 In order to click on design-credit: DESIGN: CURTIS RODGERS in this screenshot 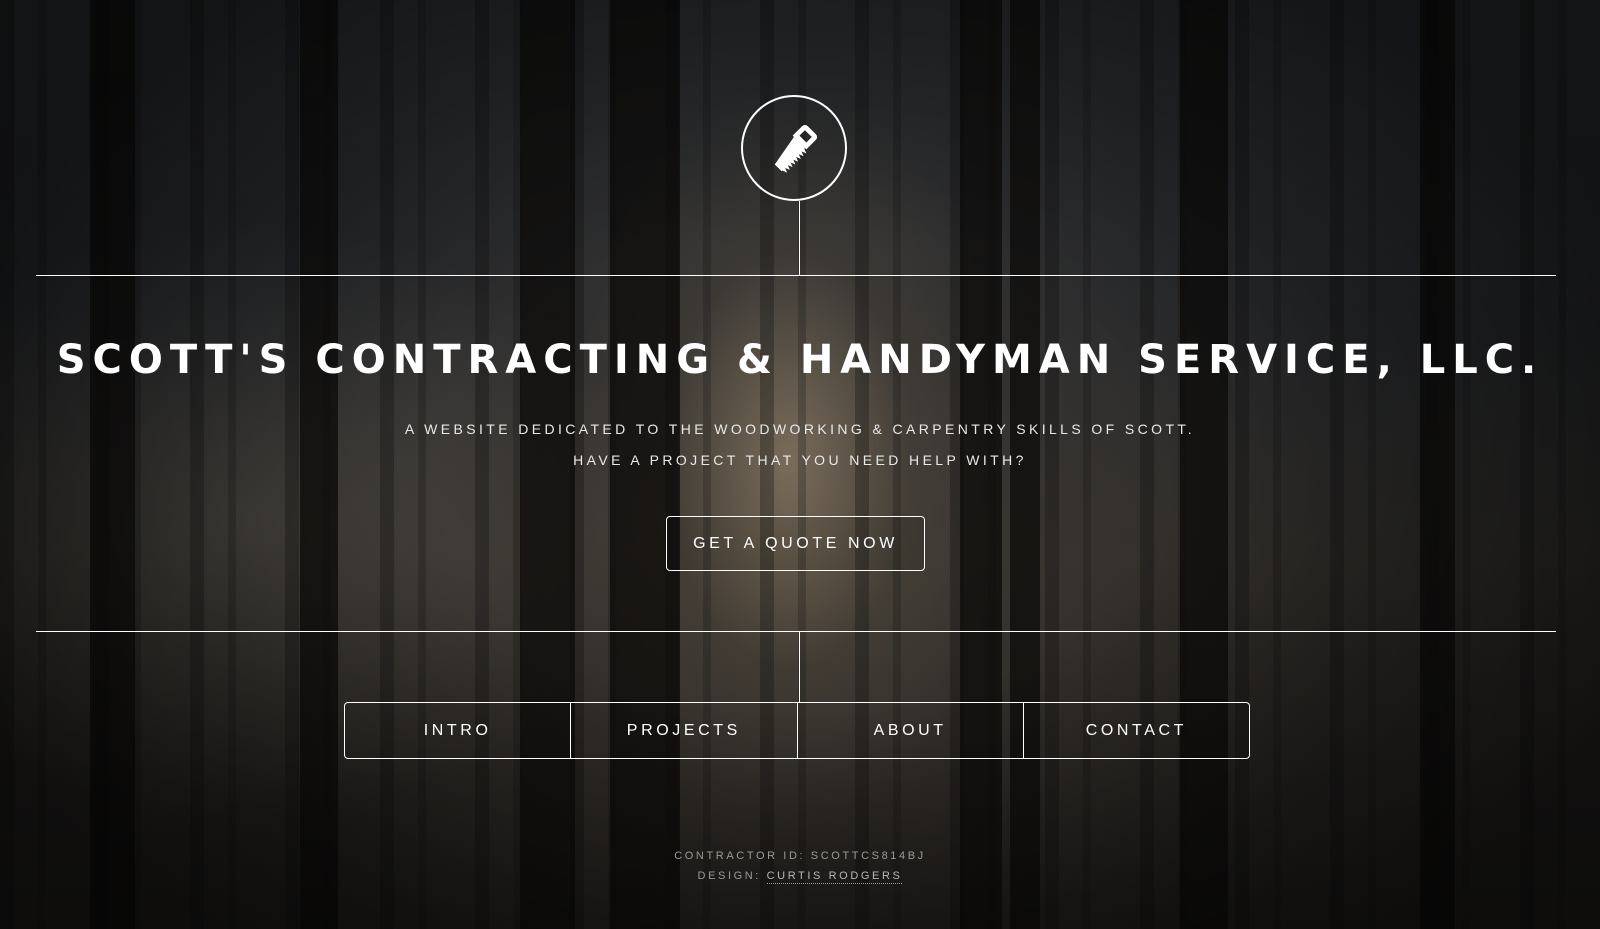, I will do `click(800, 877)`.